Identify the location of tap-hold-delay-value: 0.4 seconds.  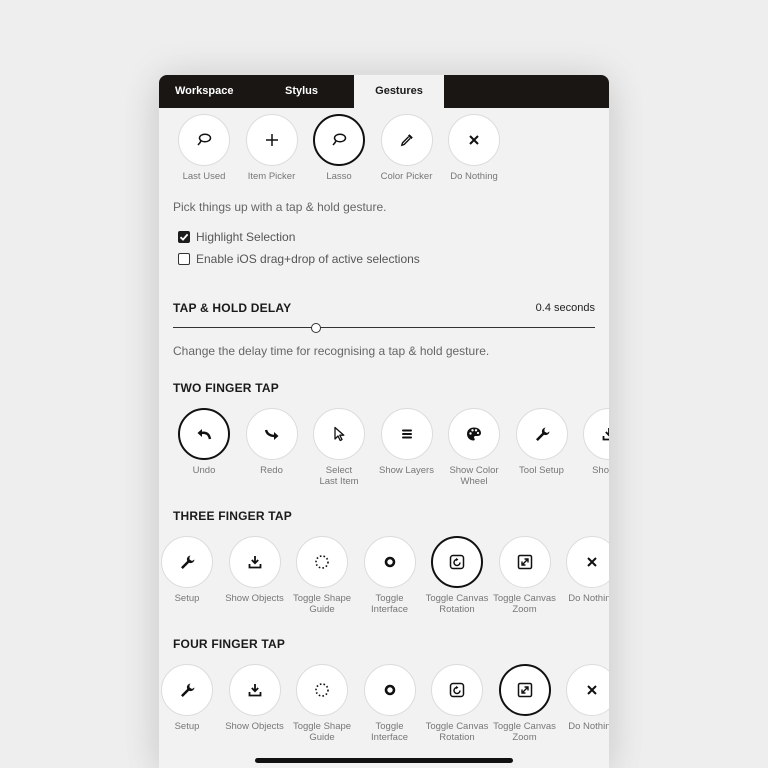
(565, 308).